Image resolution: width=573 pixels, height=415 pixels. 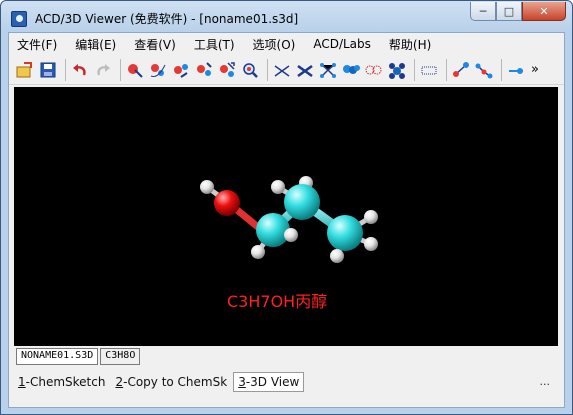 What do you see at coordinates (429, 70) in the screenshot?
I see `dotted-surface-icon` at bounding box center [429, 70].